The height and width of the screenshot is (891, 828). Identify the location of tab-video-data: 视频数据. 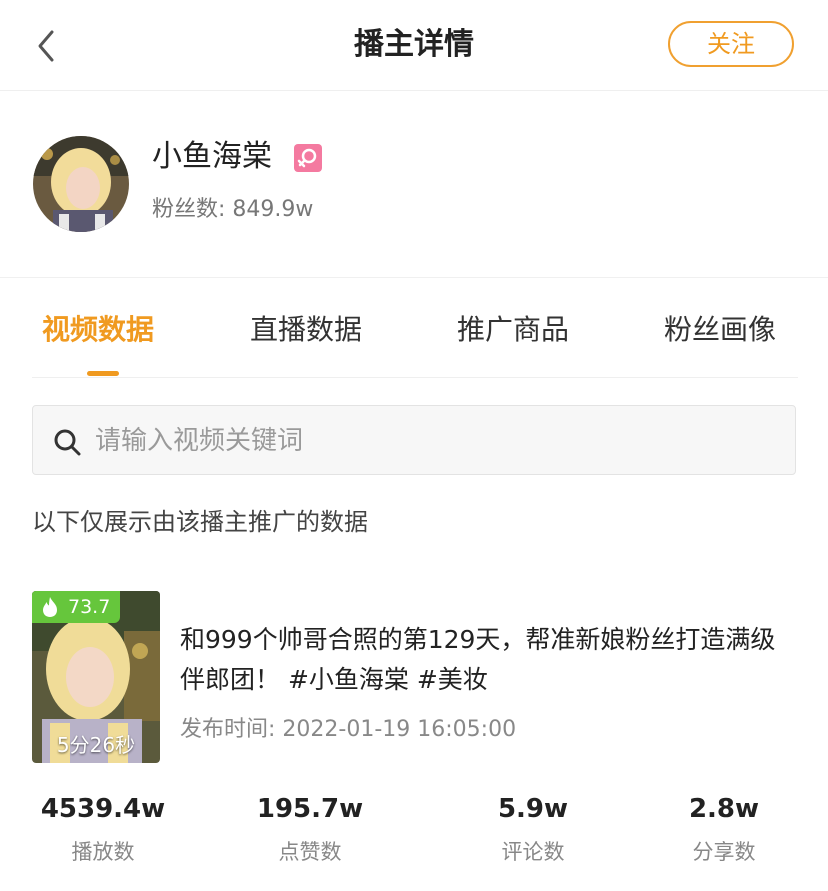
(98, 330).